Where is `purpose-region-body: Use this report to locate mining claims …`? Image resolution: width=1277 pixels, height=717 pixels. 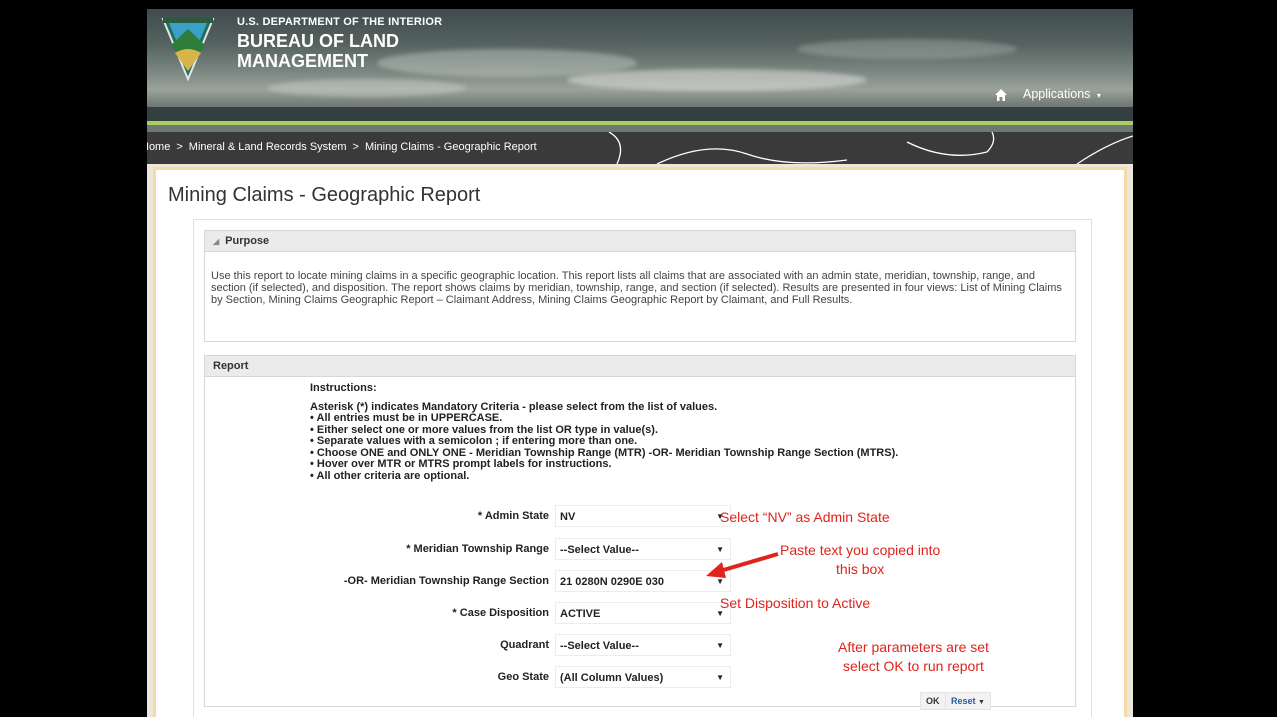 purpose-region-body: Use this report to locate mining claims … is located at coordinates (640, 297).